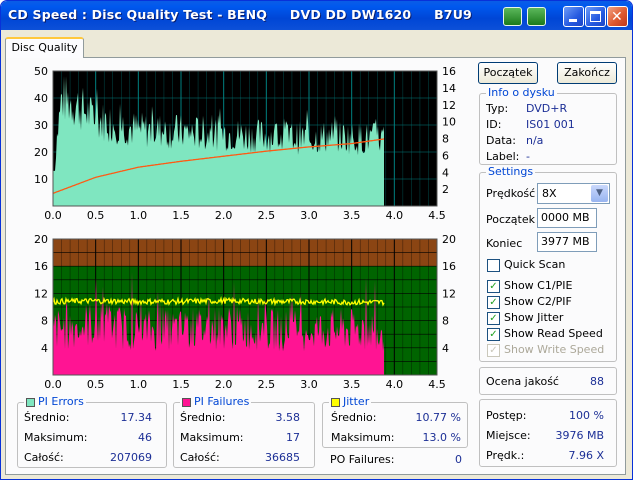 This screenshot has height=480, width=633. I want to click on position-label: Miejsce:, so click(508, 435).